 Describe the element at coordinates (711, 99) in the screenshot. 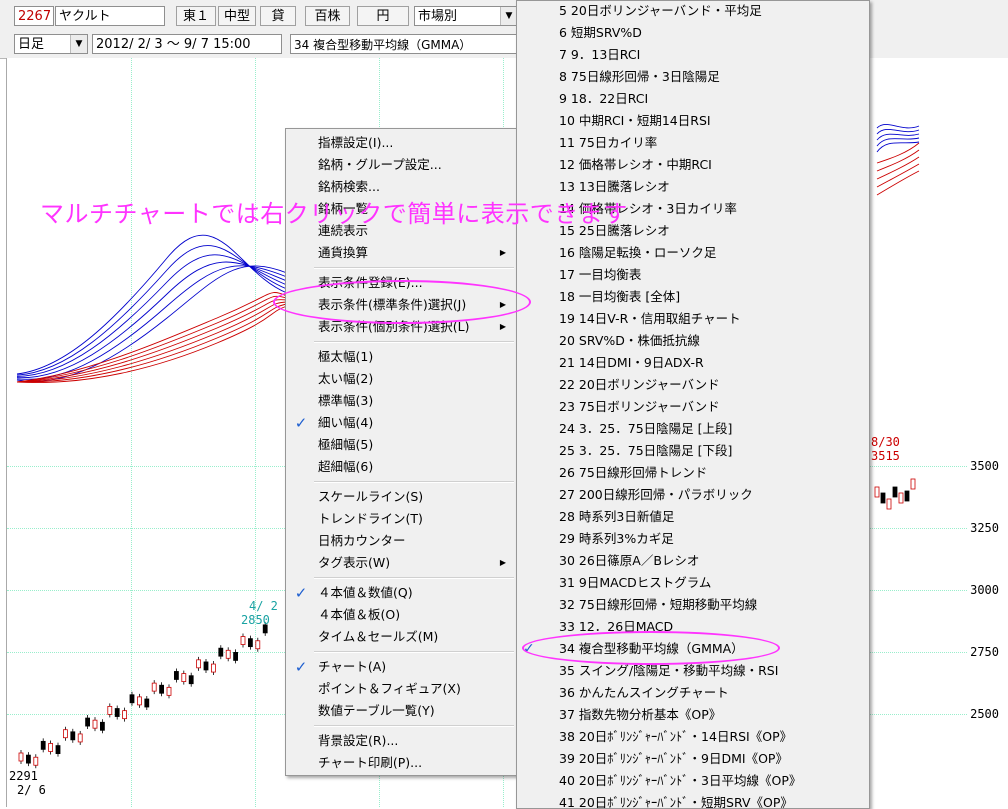

I see `submenu-item: 9 18．22日RCI` at that location.